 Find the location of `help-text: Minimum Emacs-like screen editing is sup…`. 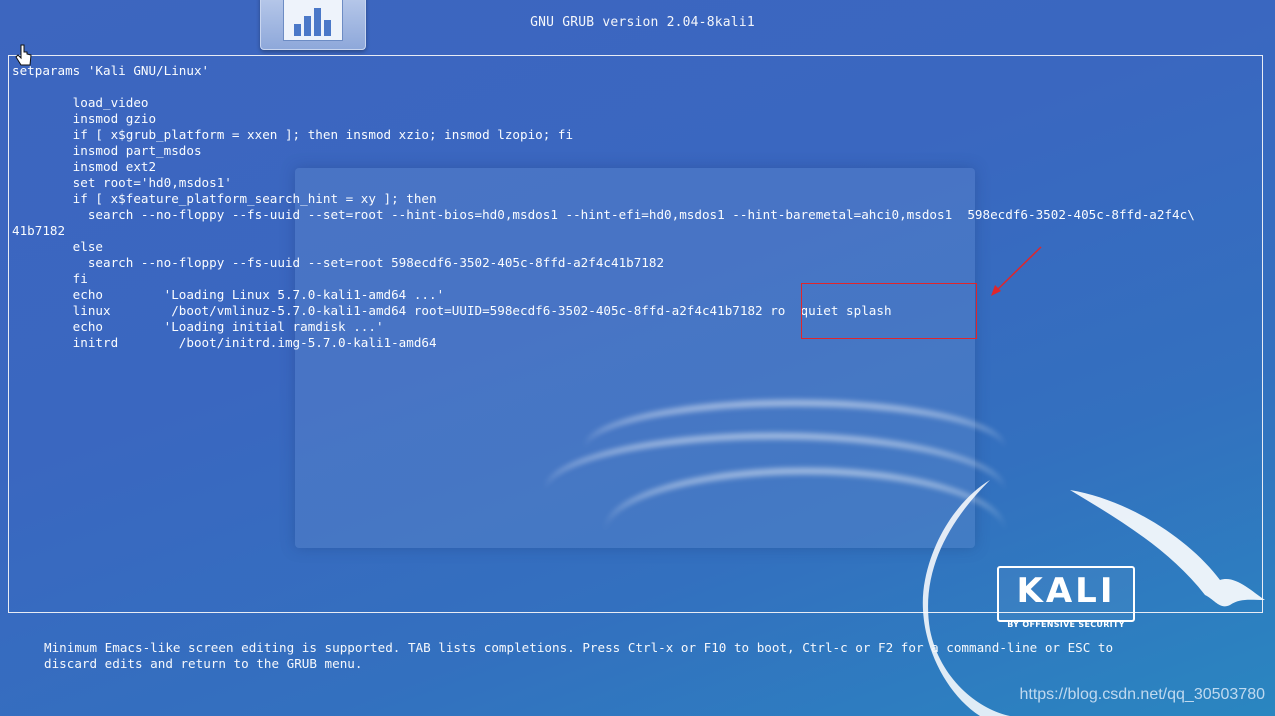

help-text: Minimum Emacs-like screen editing is sup… is located at coordinates (579, 655).